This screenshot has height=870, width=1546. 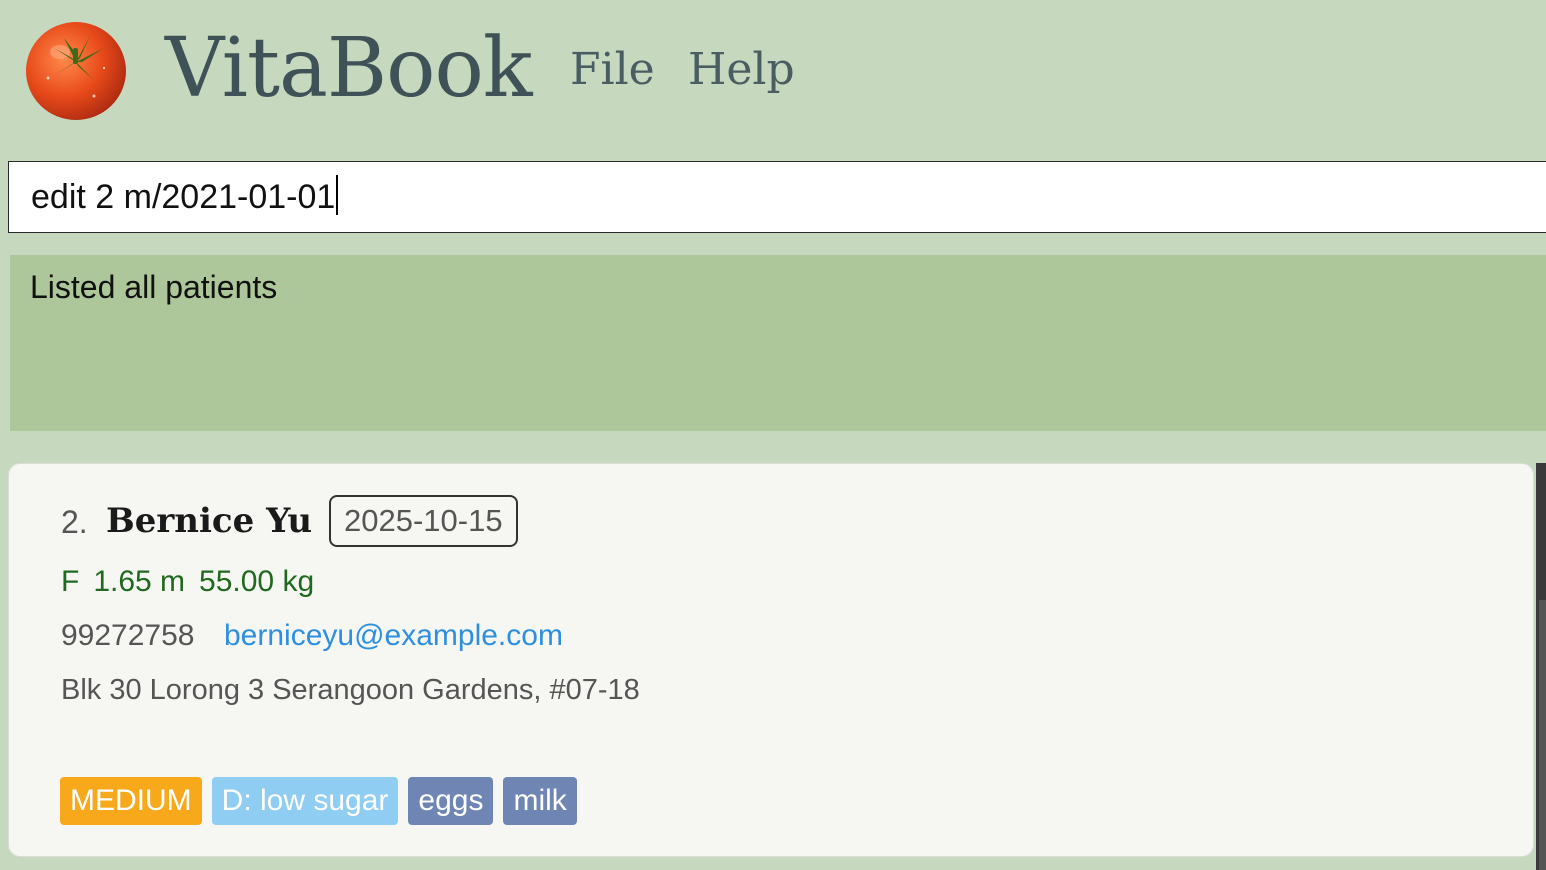 What do you see at coordinates (76, 70) in the screenshot?
I see `tomato-logo-icon` at bounding box center [76, 70].